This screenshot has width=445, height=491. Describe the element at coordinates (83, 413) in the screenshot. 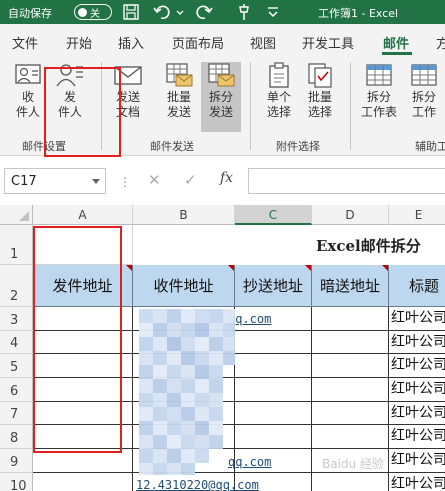

I see `cell-a7` at that location.